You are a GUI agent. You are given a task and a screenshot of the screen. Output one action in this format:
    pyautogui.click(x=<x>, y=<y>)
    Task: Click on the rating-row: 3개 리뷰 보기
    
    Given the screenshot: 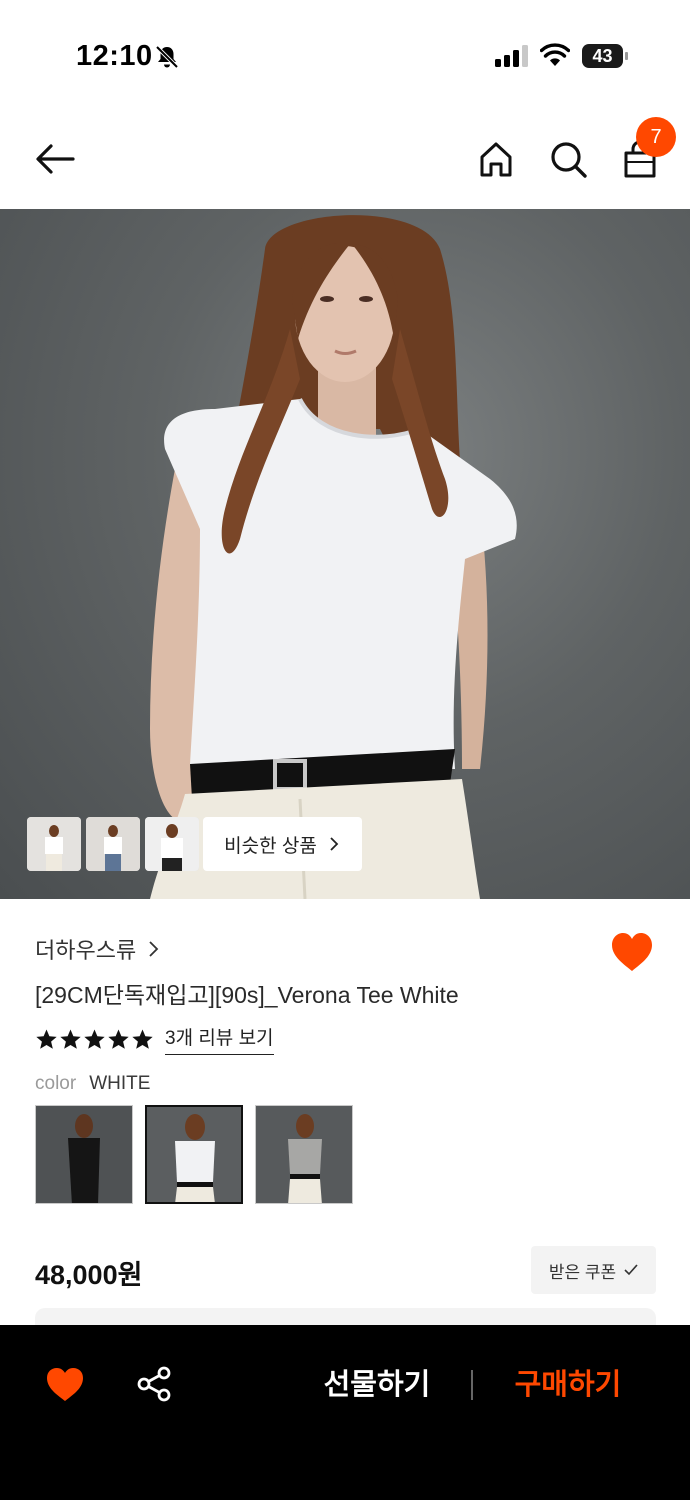 What is the action you would take?
    pyautogui.click(x=154, y=1039)
    